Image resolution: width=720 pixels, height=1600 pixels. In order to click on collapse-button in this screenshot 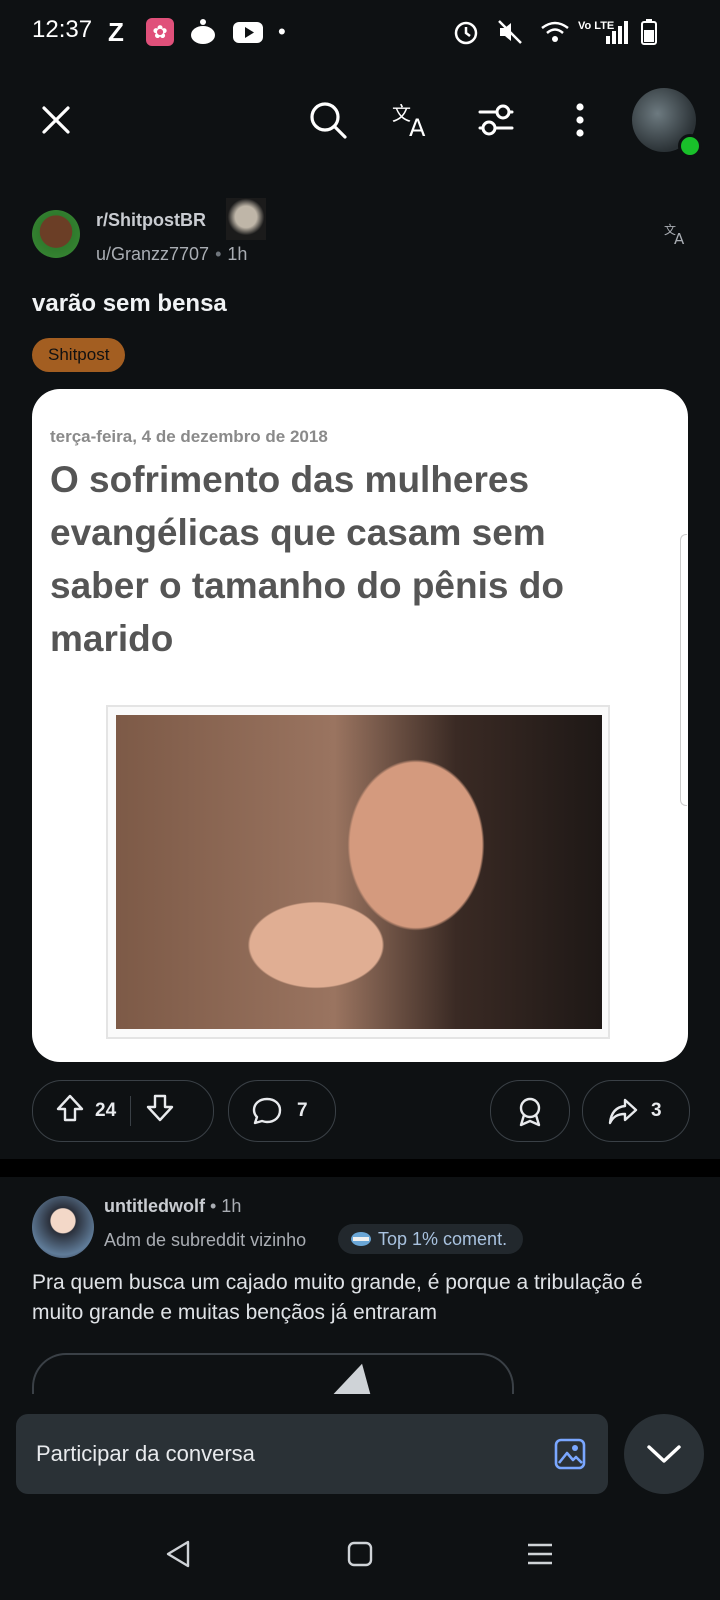, I will do `click(664, 1454)`.